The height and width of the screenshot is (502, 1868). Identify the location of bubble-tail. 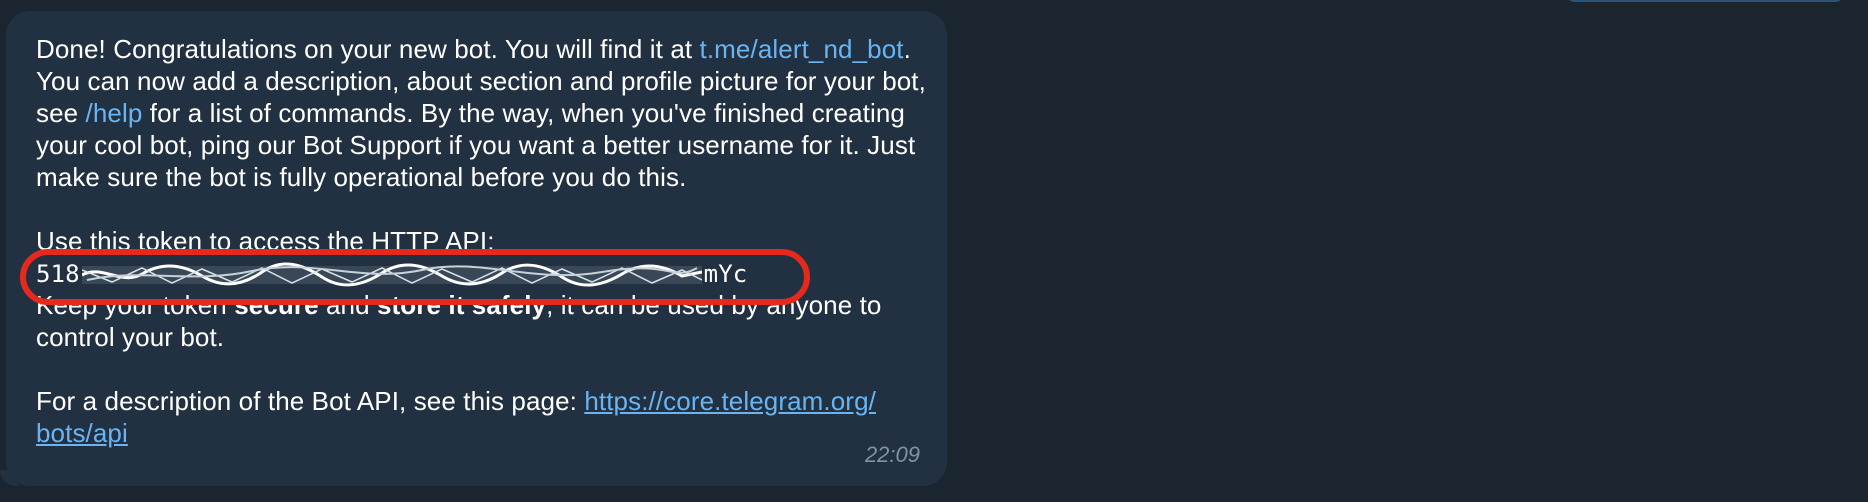
(9, 478).